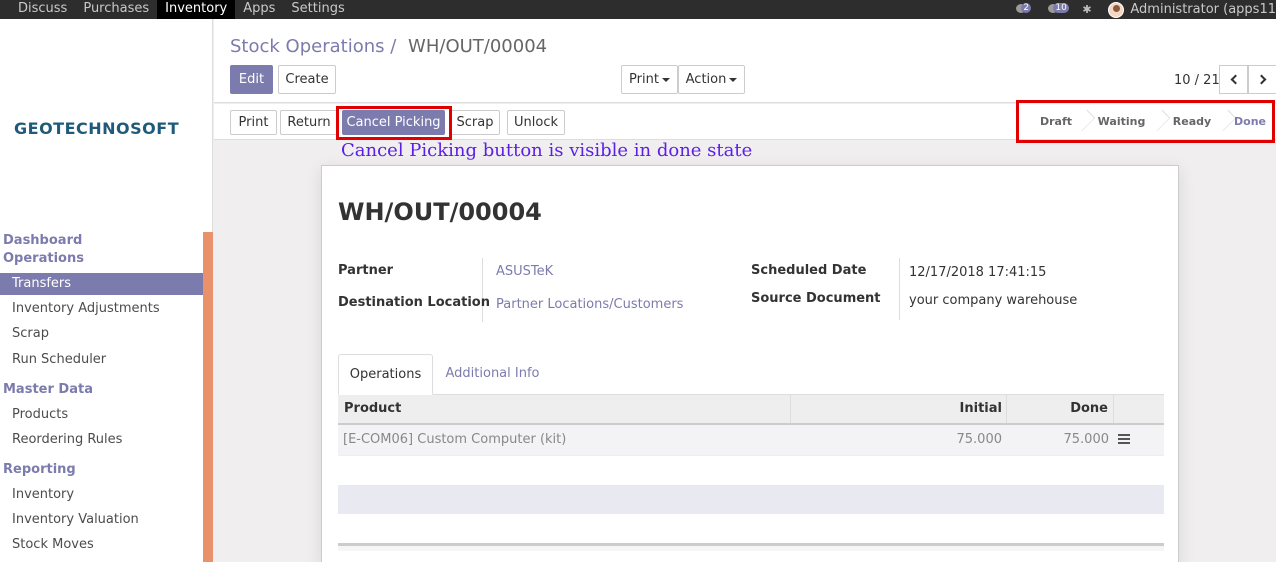  I want to click on sidebar-item-products: Products, so click(101, 415).